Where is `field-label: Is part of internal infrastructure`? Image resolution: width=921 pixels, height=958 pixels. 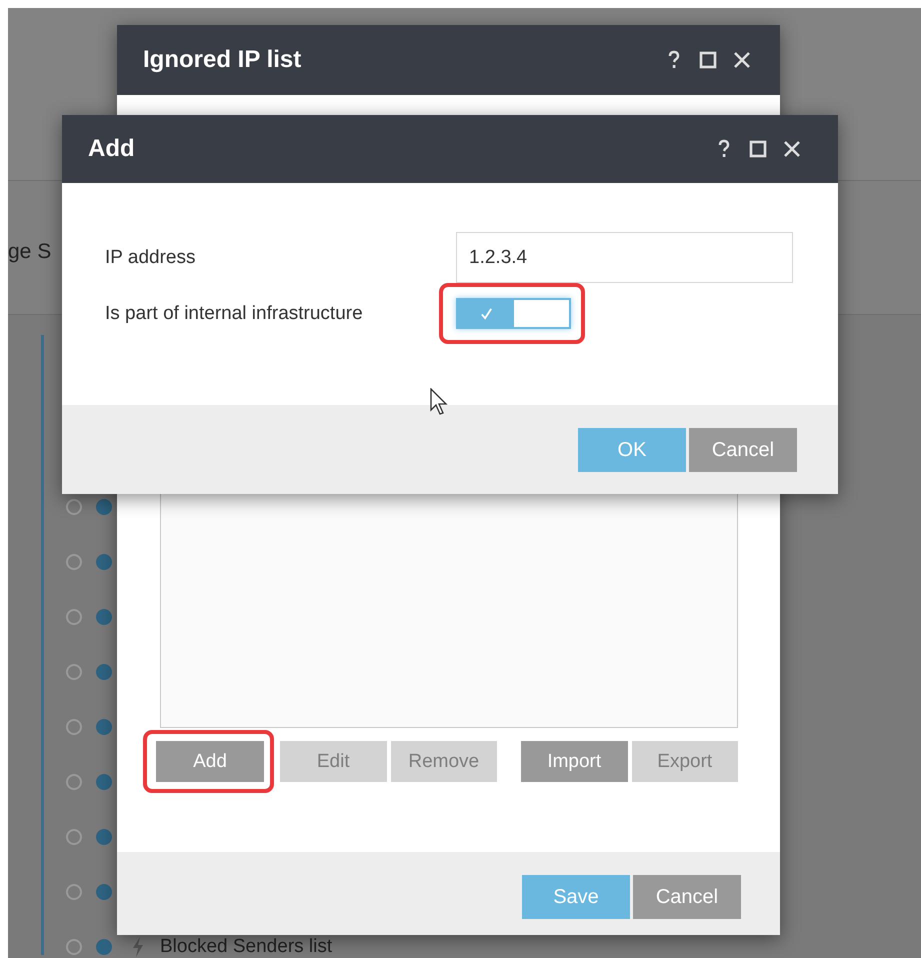 field-label: Is part of internal infrastructure is located at coordinates (234, 313).